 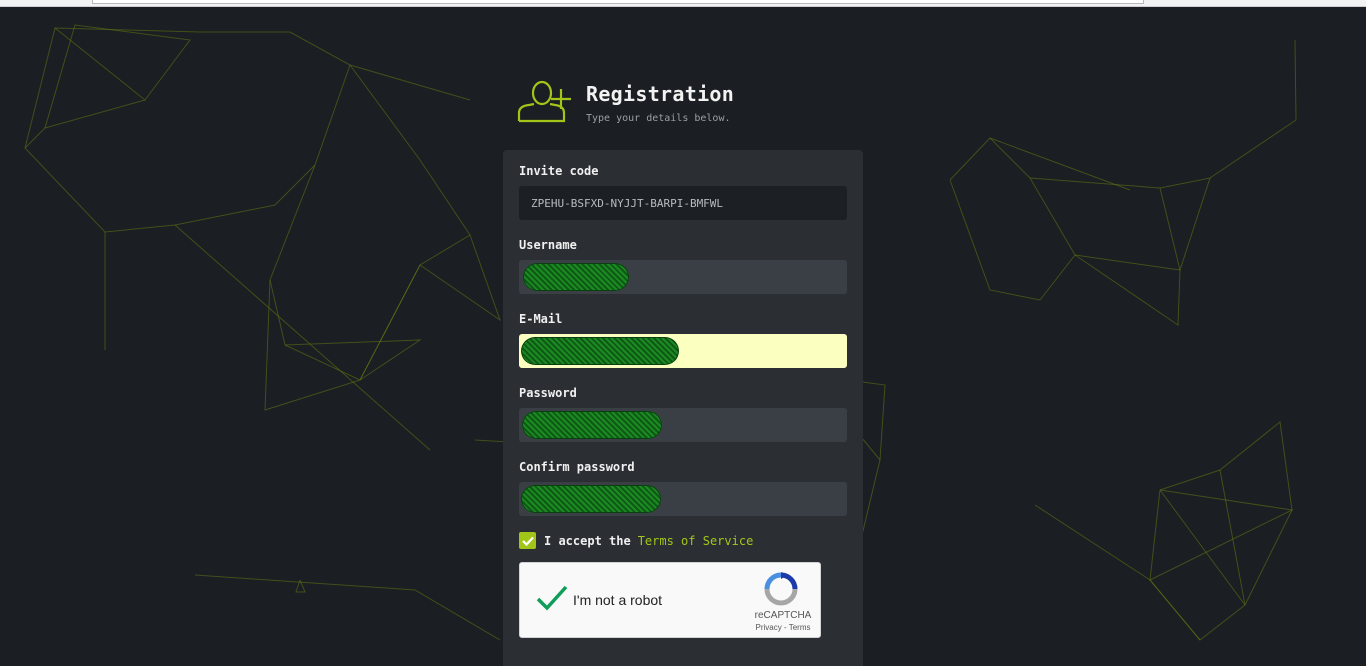 What do you see at coordinates (618, 600) in the screenshot?
I see `captcha-label: I'm not a robot` at bounding box center [618, 600].